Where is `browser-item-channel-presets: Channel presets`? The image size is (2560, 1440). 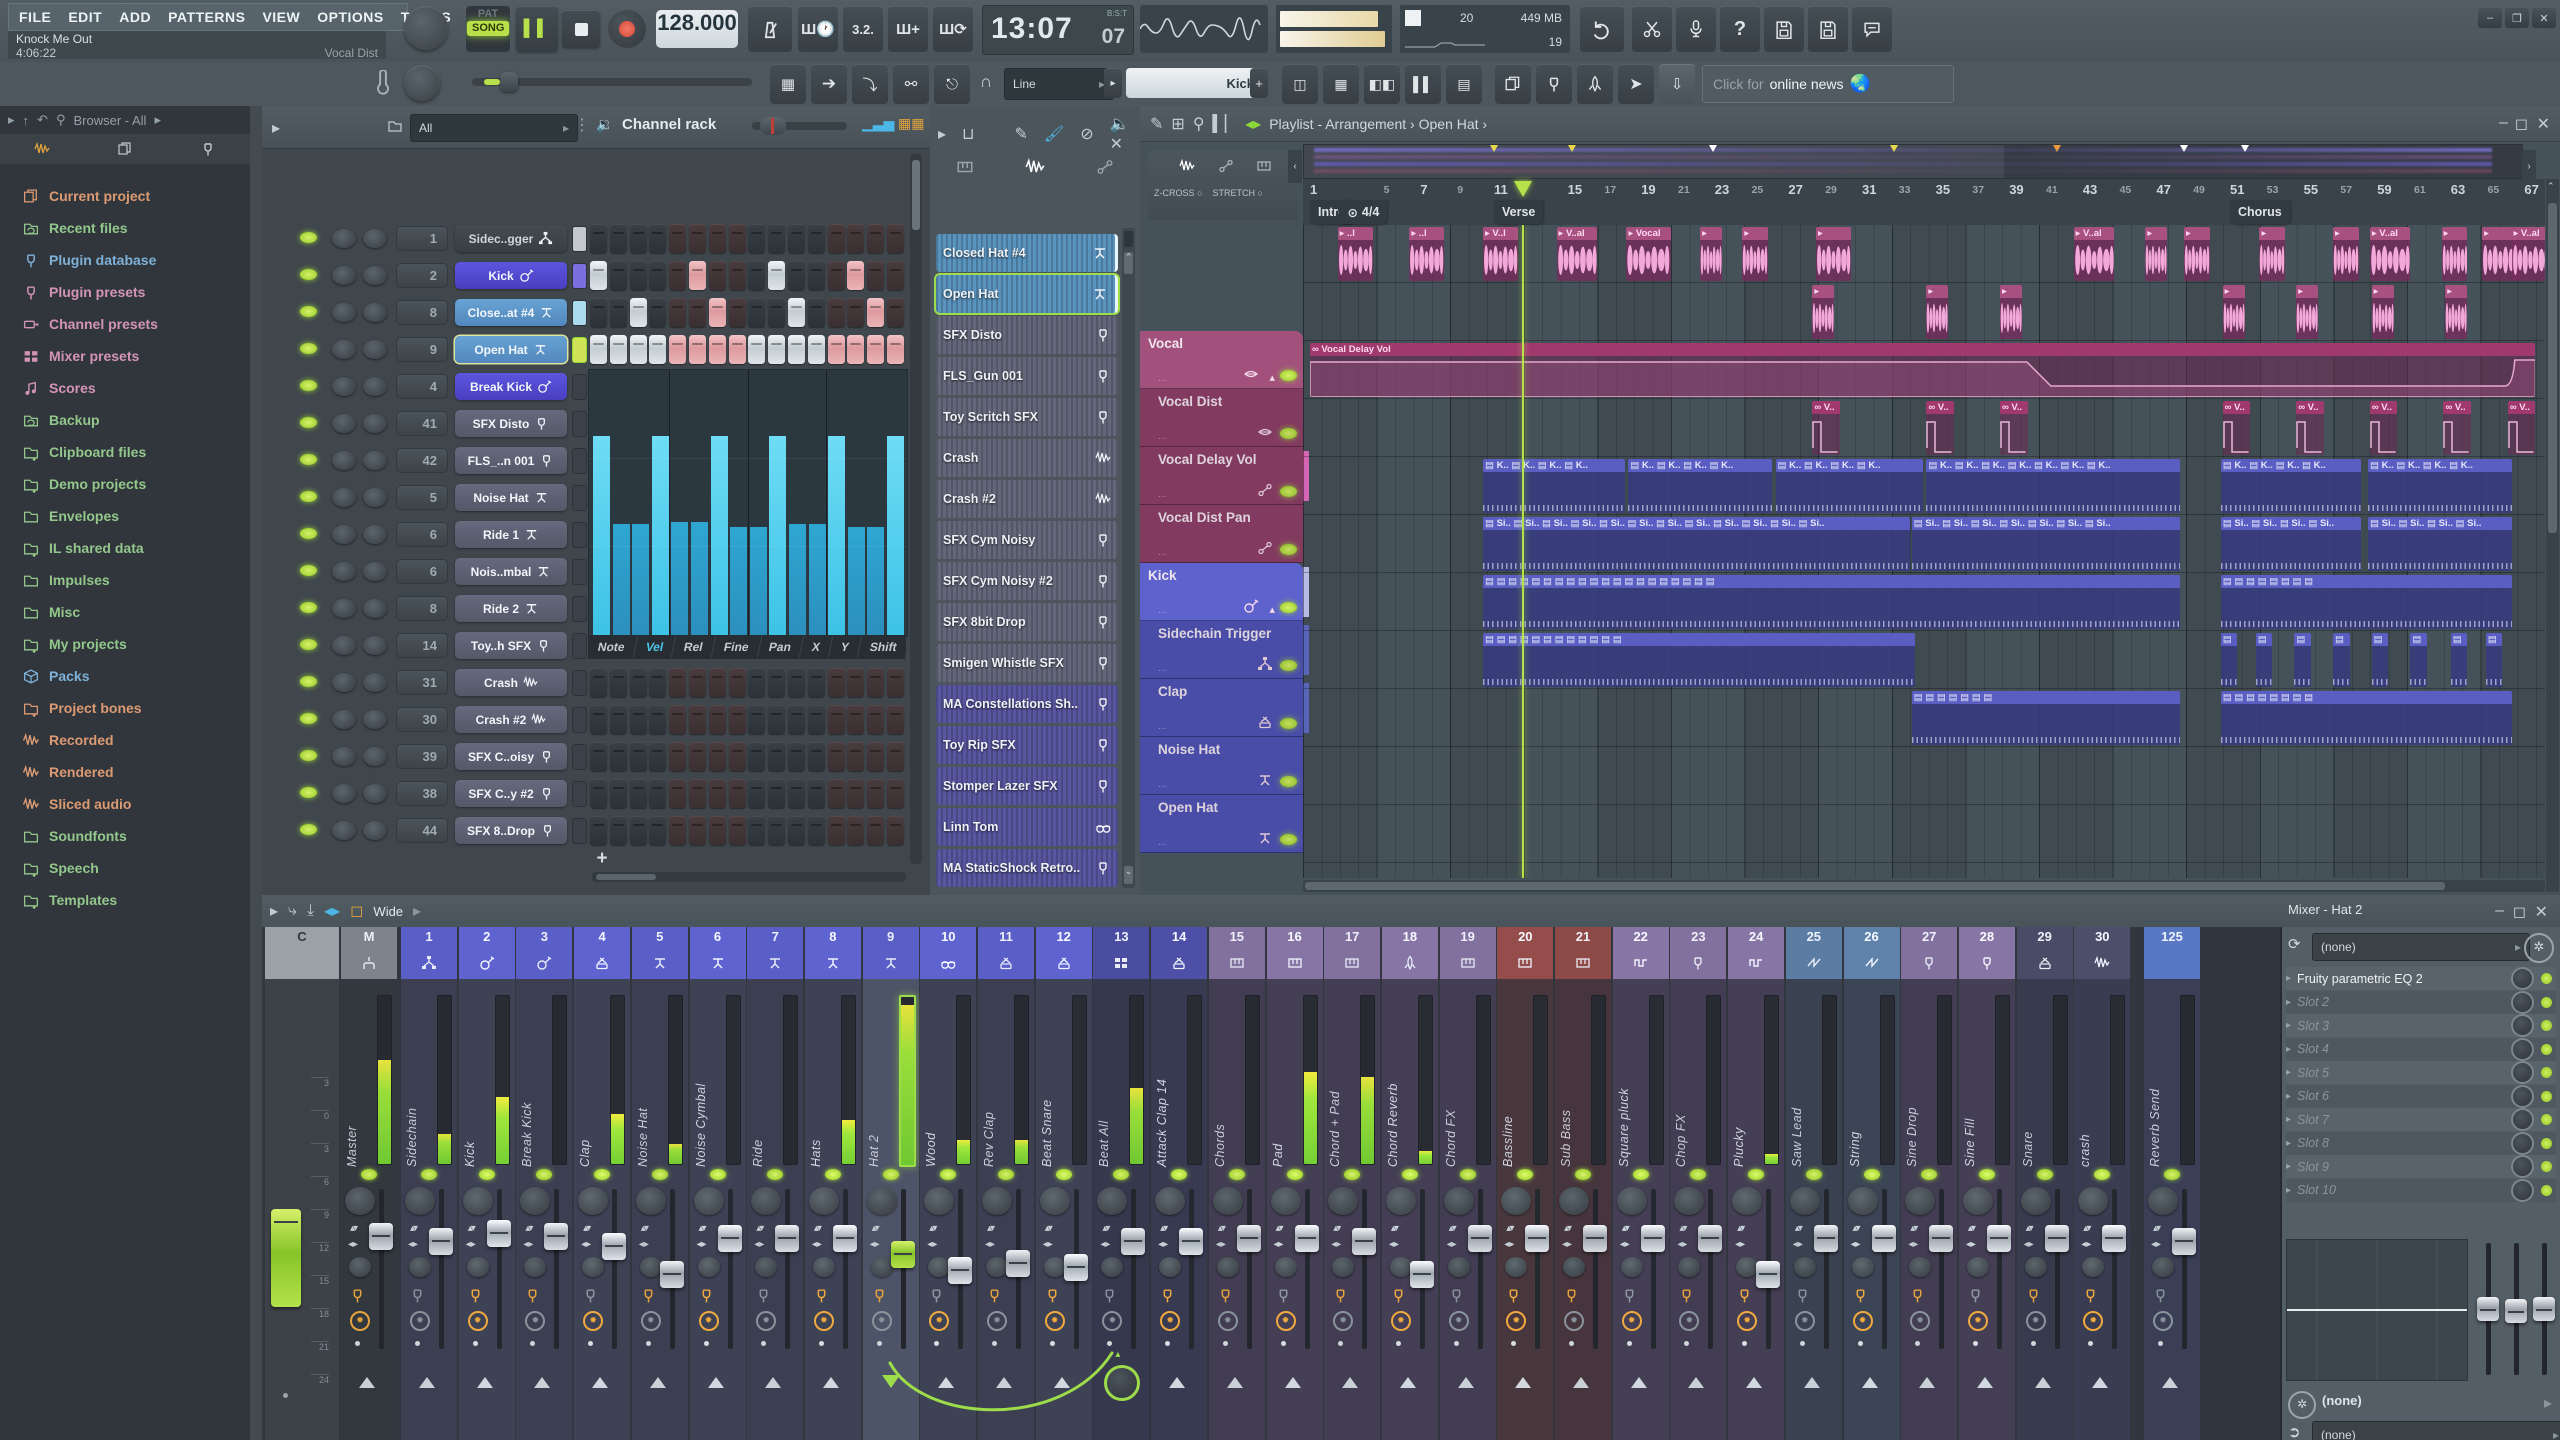
browser-item-channel-presets: Channel presets is located at coordinates (125, 324).